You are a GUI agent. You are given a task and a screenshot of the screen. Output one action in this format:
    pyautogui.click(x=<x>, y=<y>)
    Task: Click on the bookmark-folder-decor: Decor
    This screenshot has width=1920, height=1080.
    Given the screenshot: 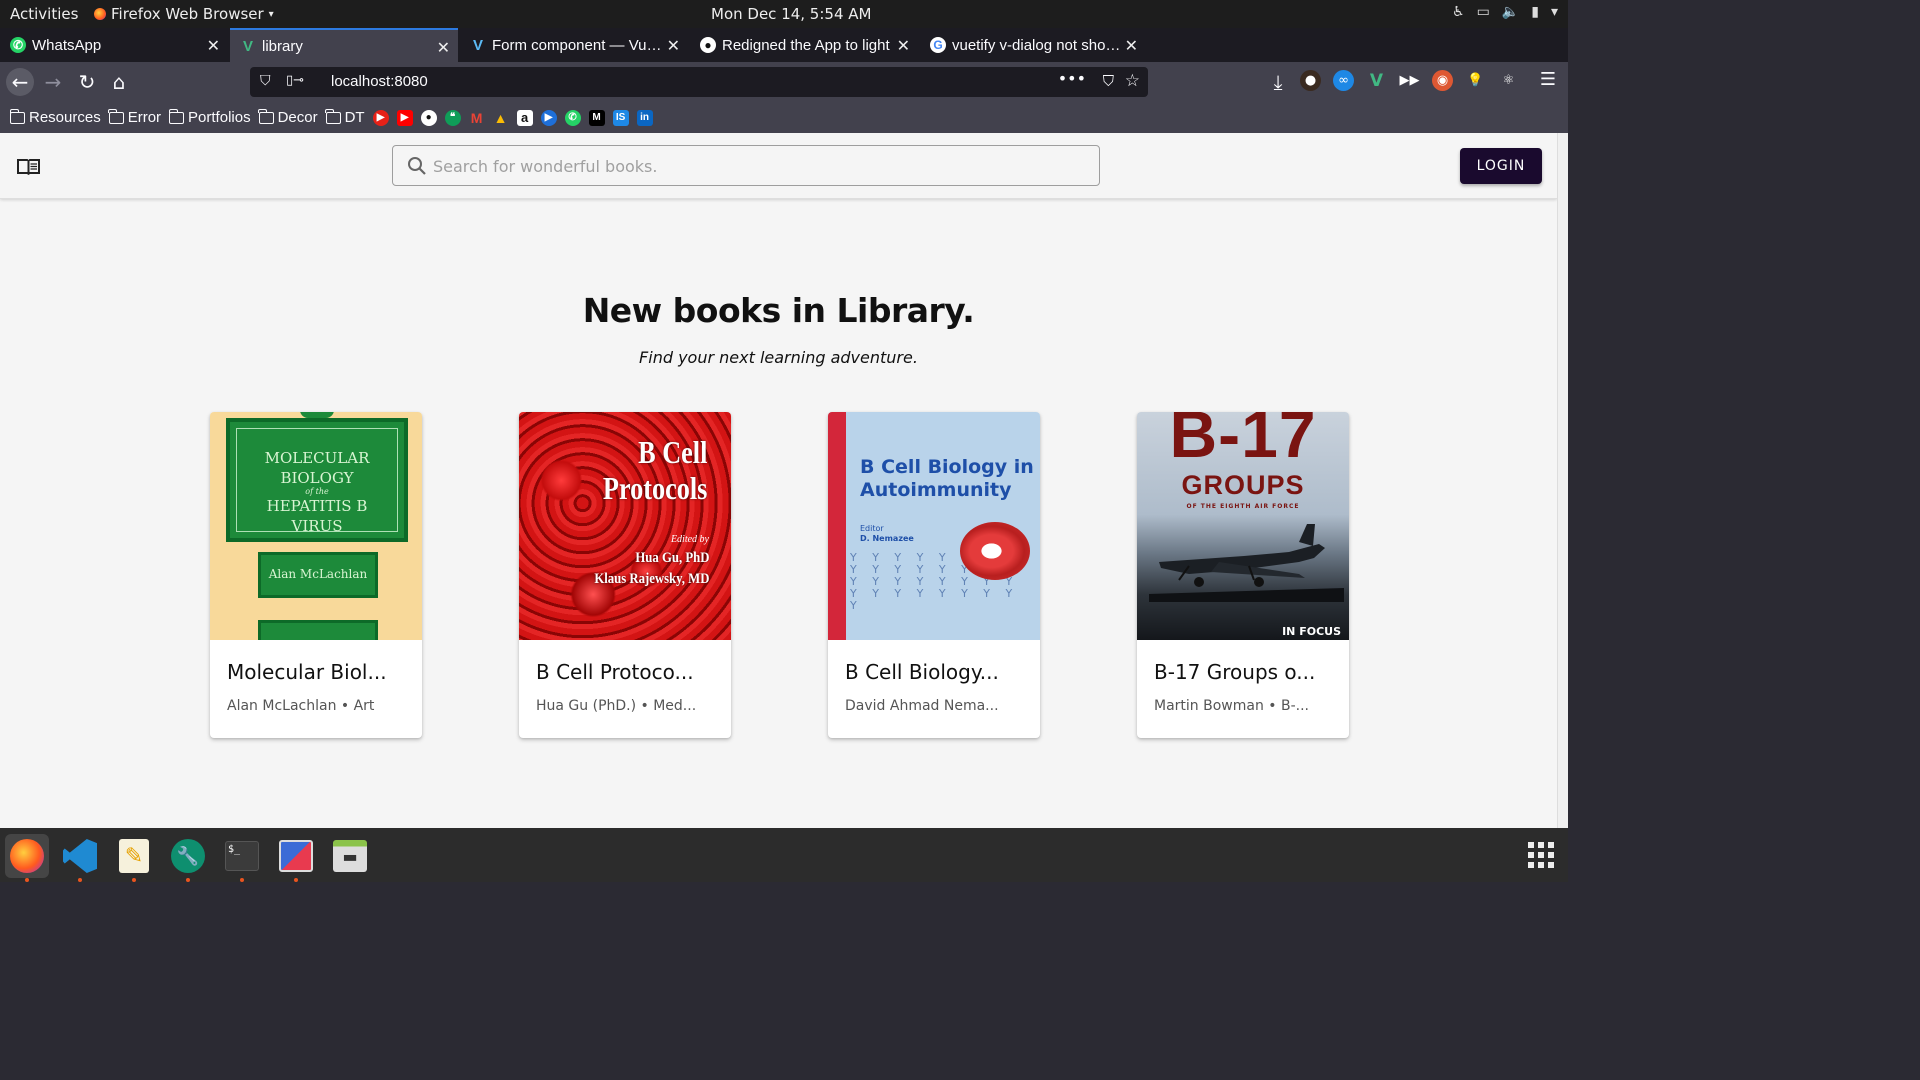 What is the action you would take?
    pyautogui.click(x=288, y=117)
    